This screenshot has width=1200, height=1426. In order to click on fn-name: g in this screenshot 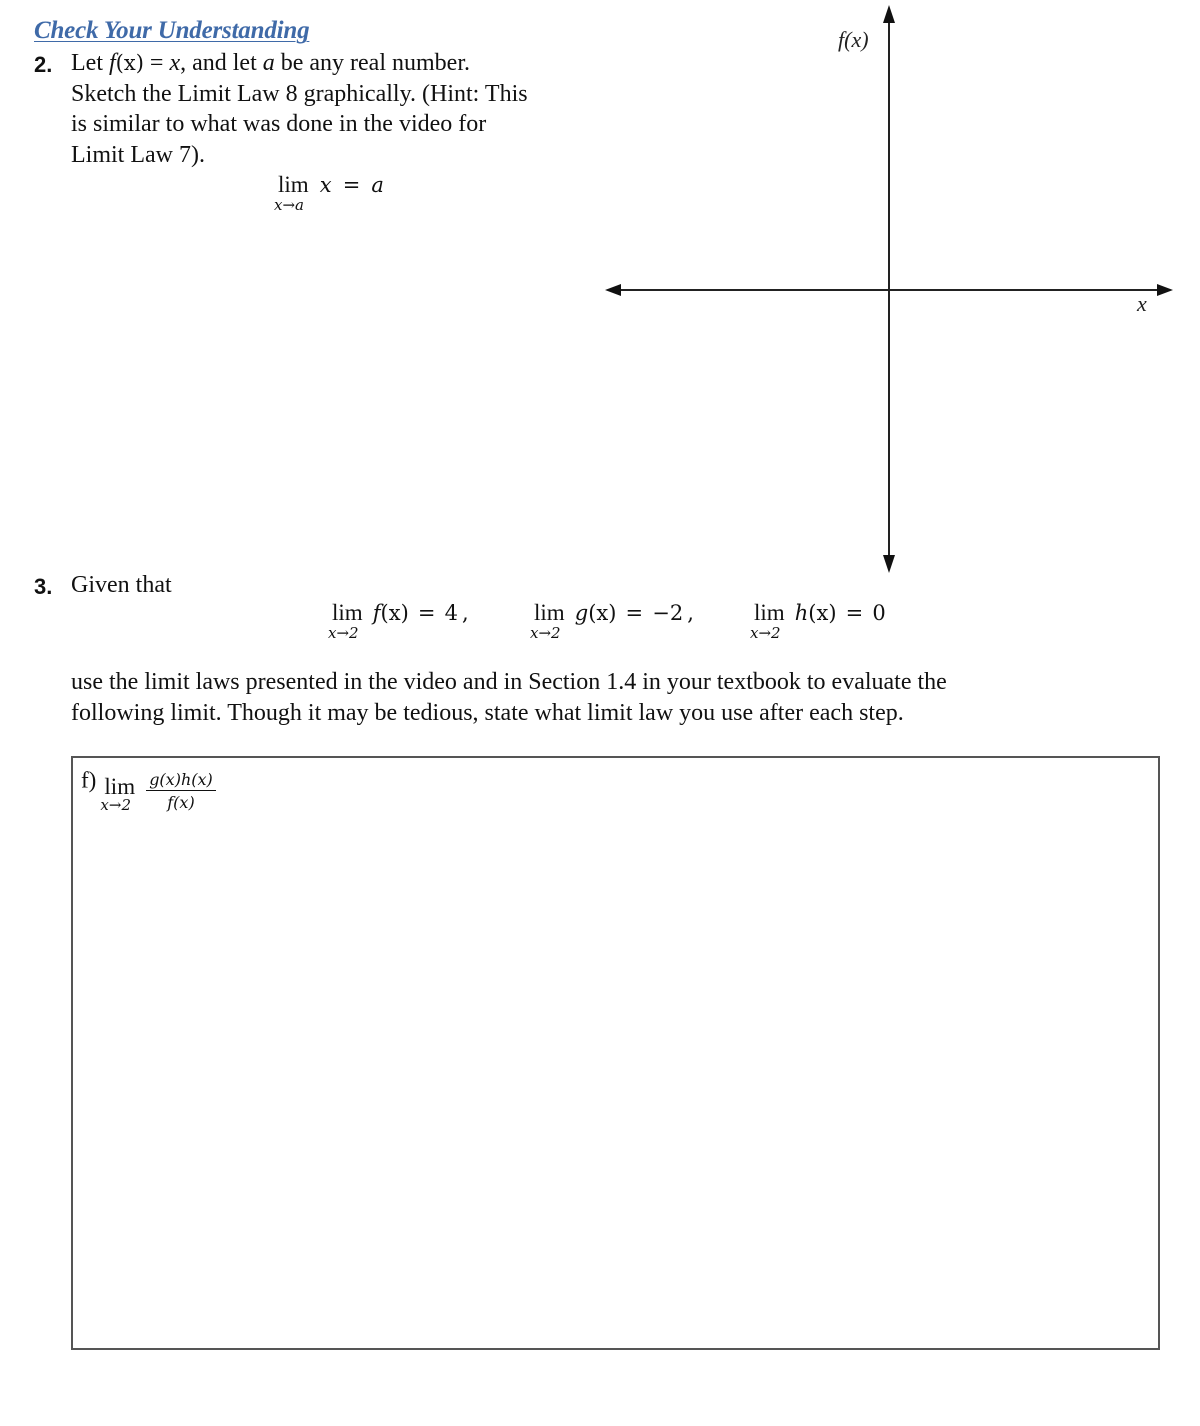, I will do `click(581, 613)`.